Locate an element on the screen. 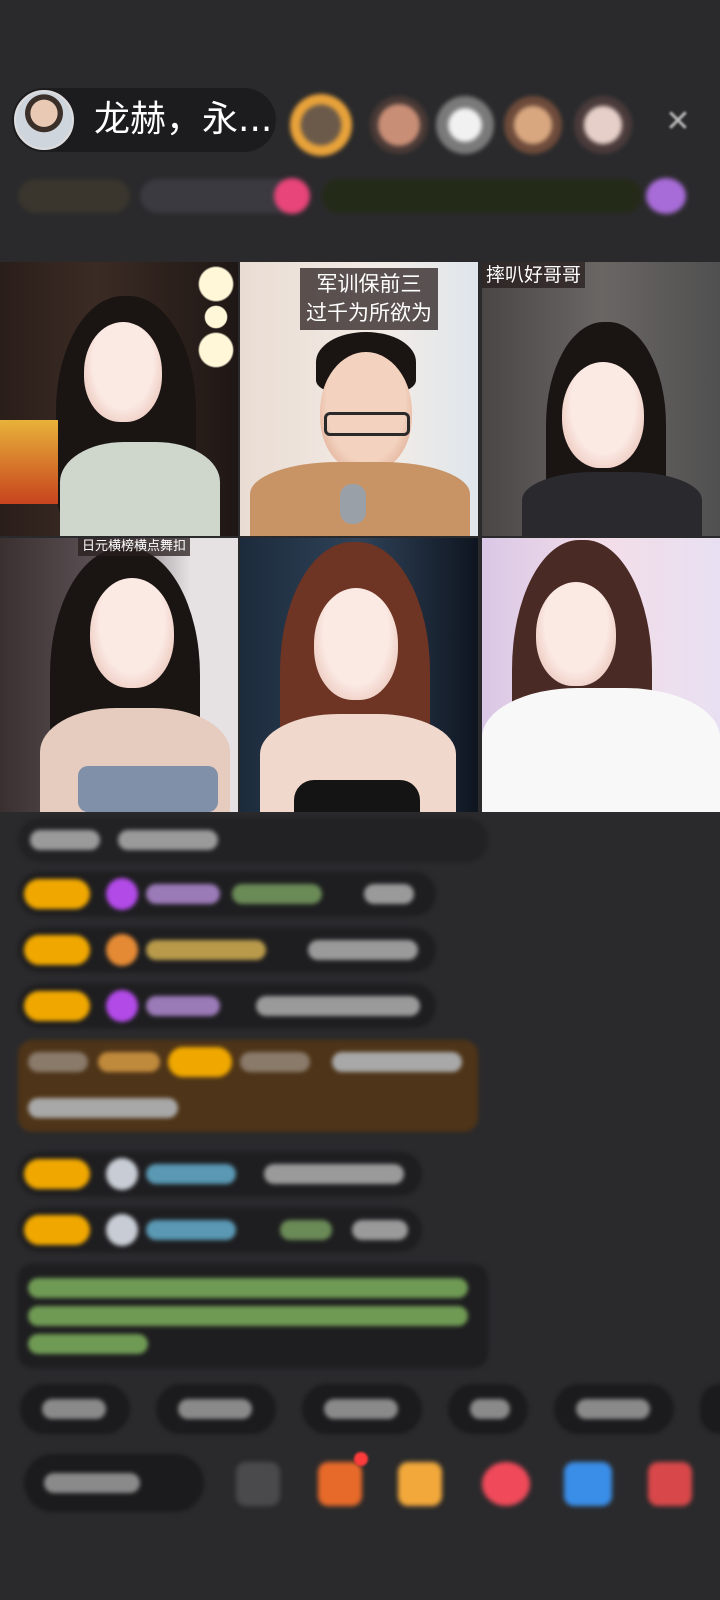 The width and height of the screenshot is (720, 1600). activity-icon is located at coordinates (666, 196).